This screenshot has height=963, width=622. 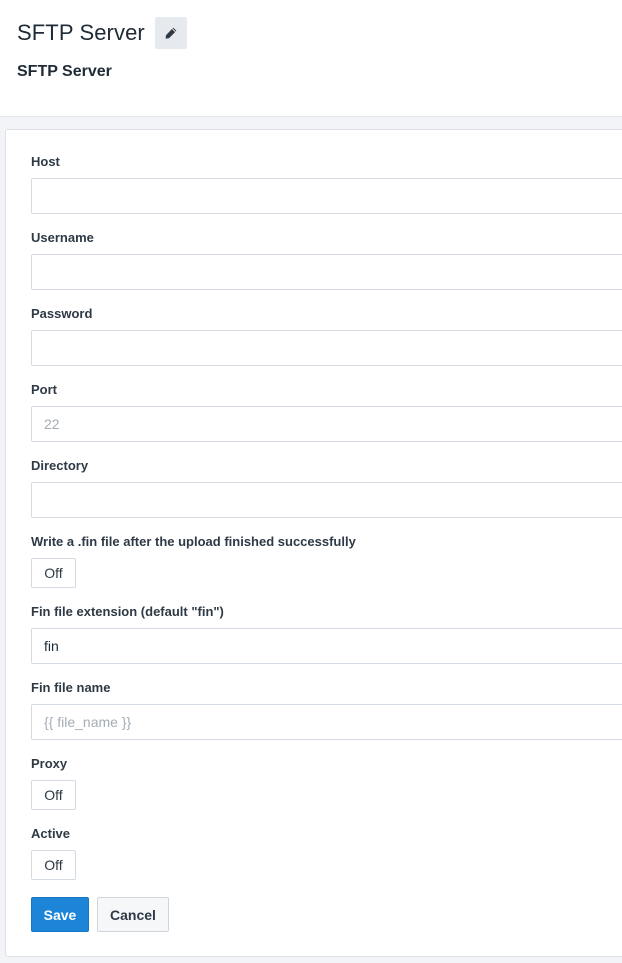 I want to click on active-toggle: Off, so click(x=53, y=865).